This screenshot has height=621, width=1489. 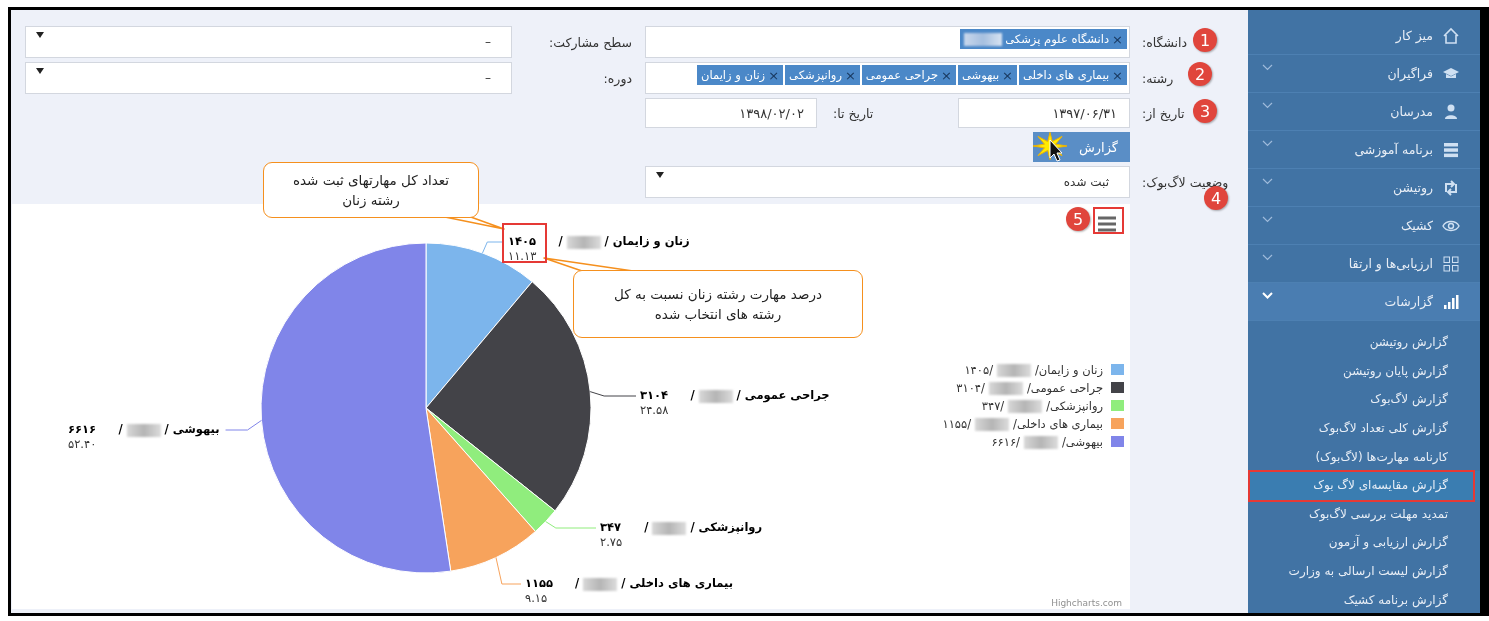 I want to click on sidebar-item: فراگیران, so click(x=1364, y=74).